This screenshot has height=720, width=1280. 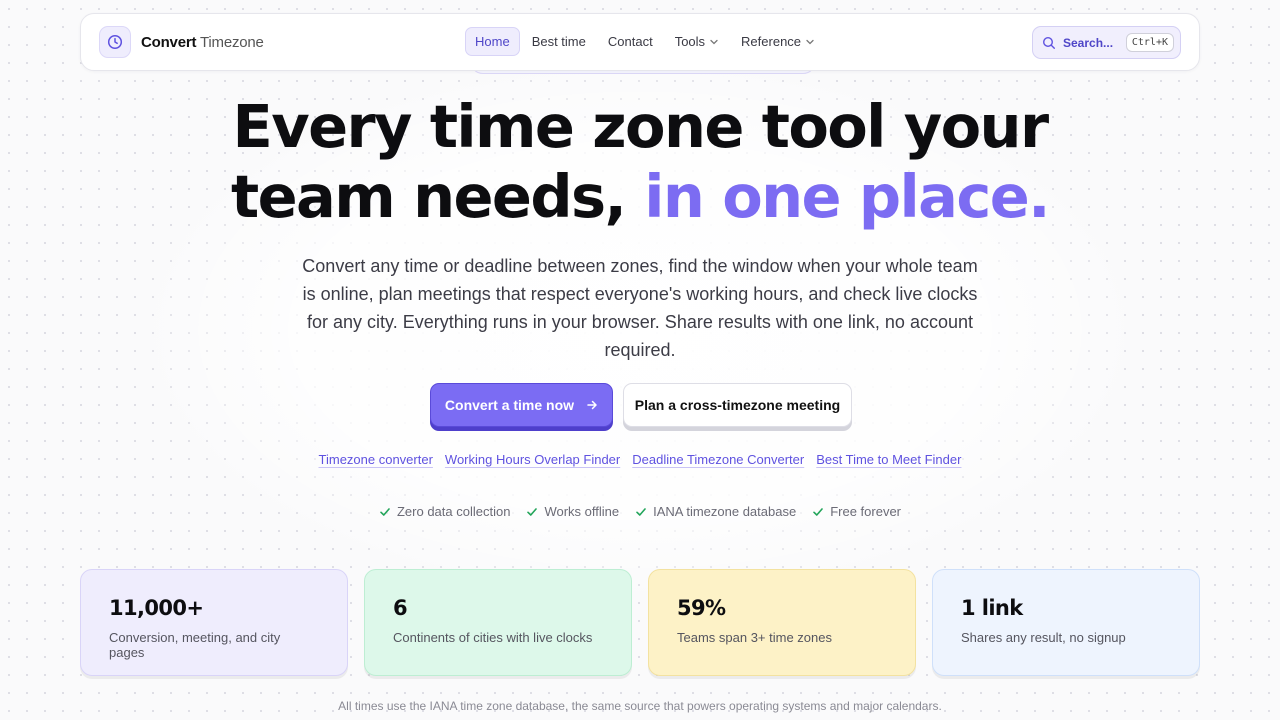 I want to click on stat-value: 6, so click(x=400, y=608).